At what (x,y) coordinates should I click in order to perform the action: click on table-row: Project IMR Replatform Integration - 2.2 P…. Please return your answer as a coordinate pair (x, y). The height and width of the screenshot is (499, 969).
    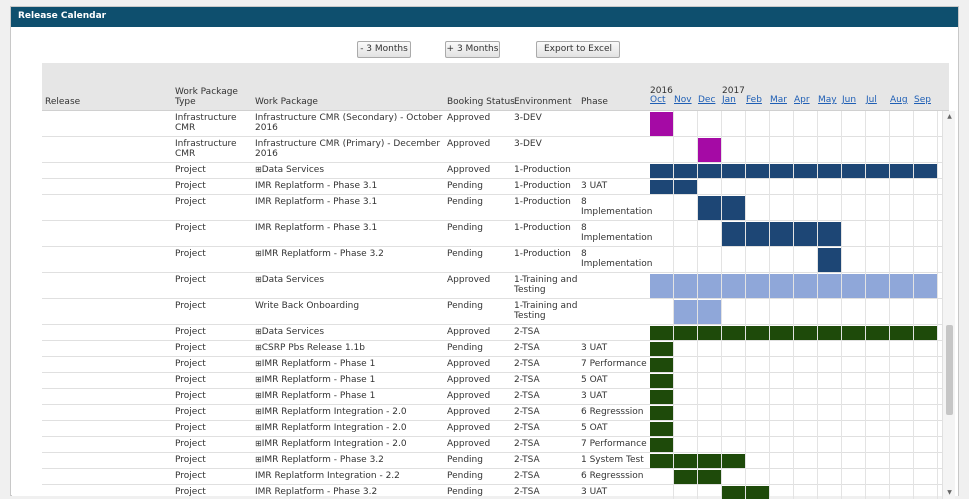
    Looking at the image, I should click on (495, 477).